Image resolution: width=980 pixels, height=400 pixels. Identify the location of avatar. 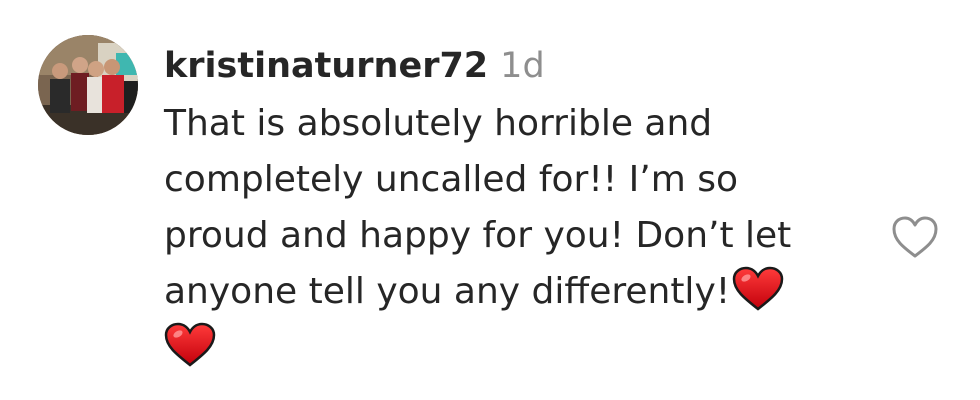
(88, 85).